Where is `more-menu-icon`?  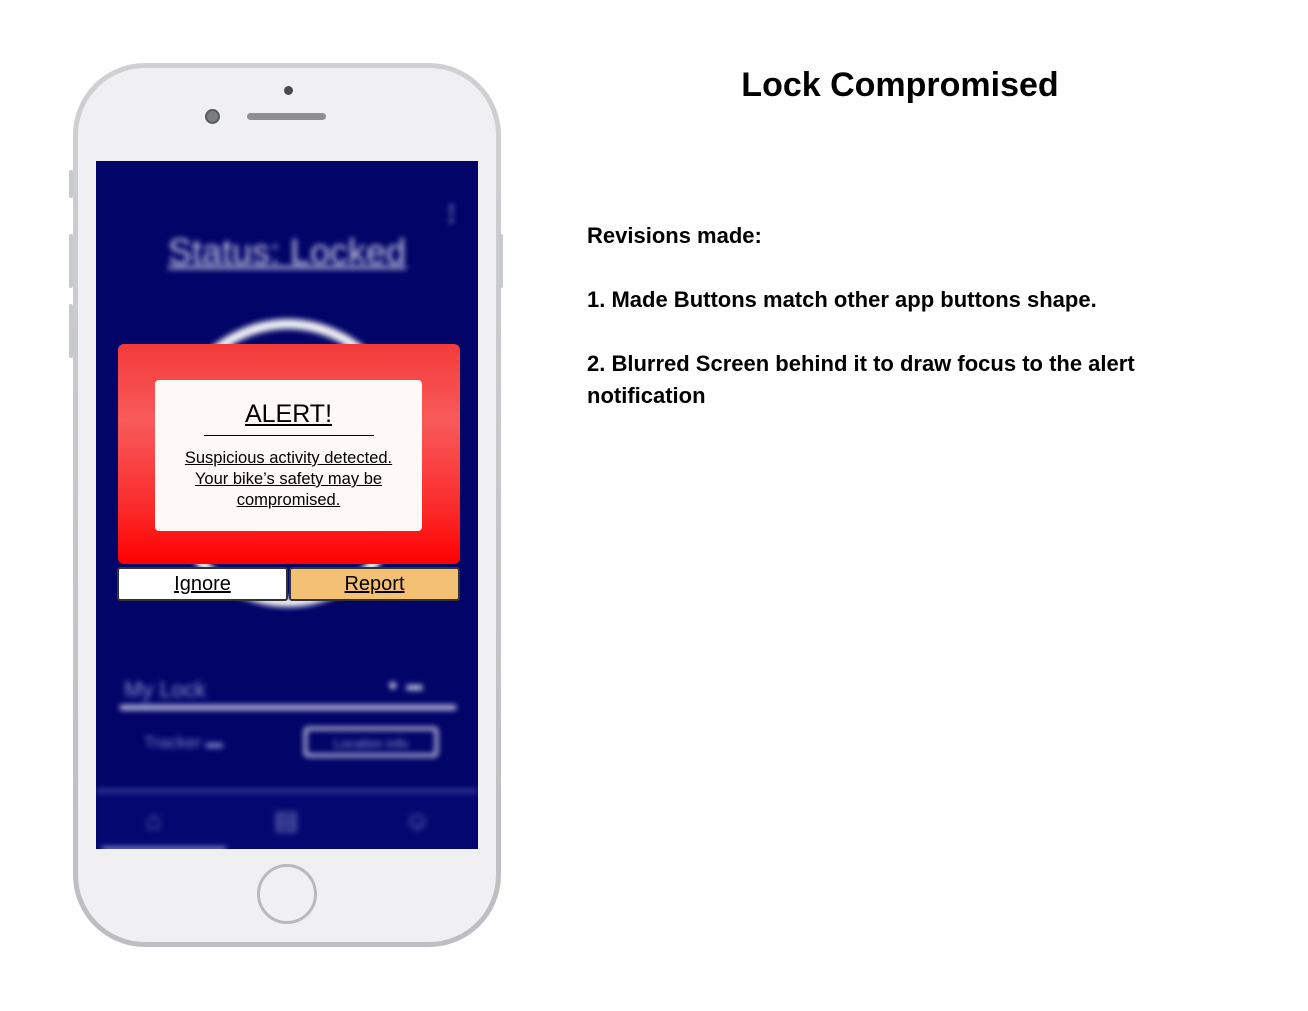
more-menu-icon is located at coordinates (454, 214).